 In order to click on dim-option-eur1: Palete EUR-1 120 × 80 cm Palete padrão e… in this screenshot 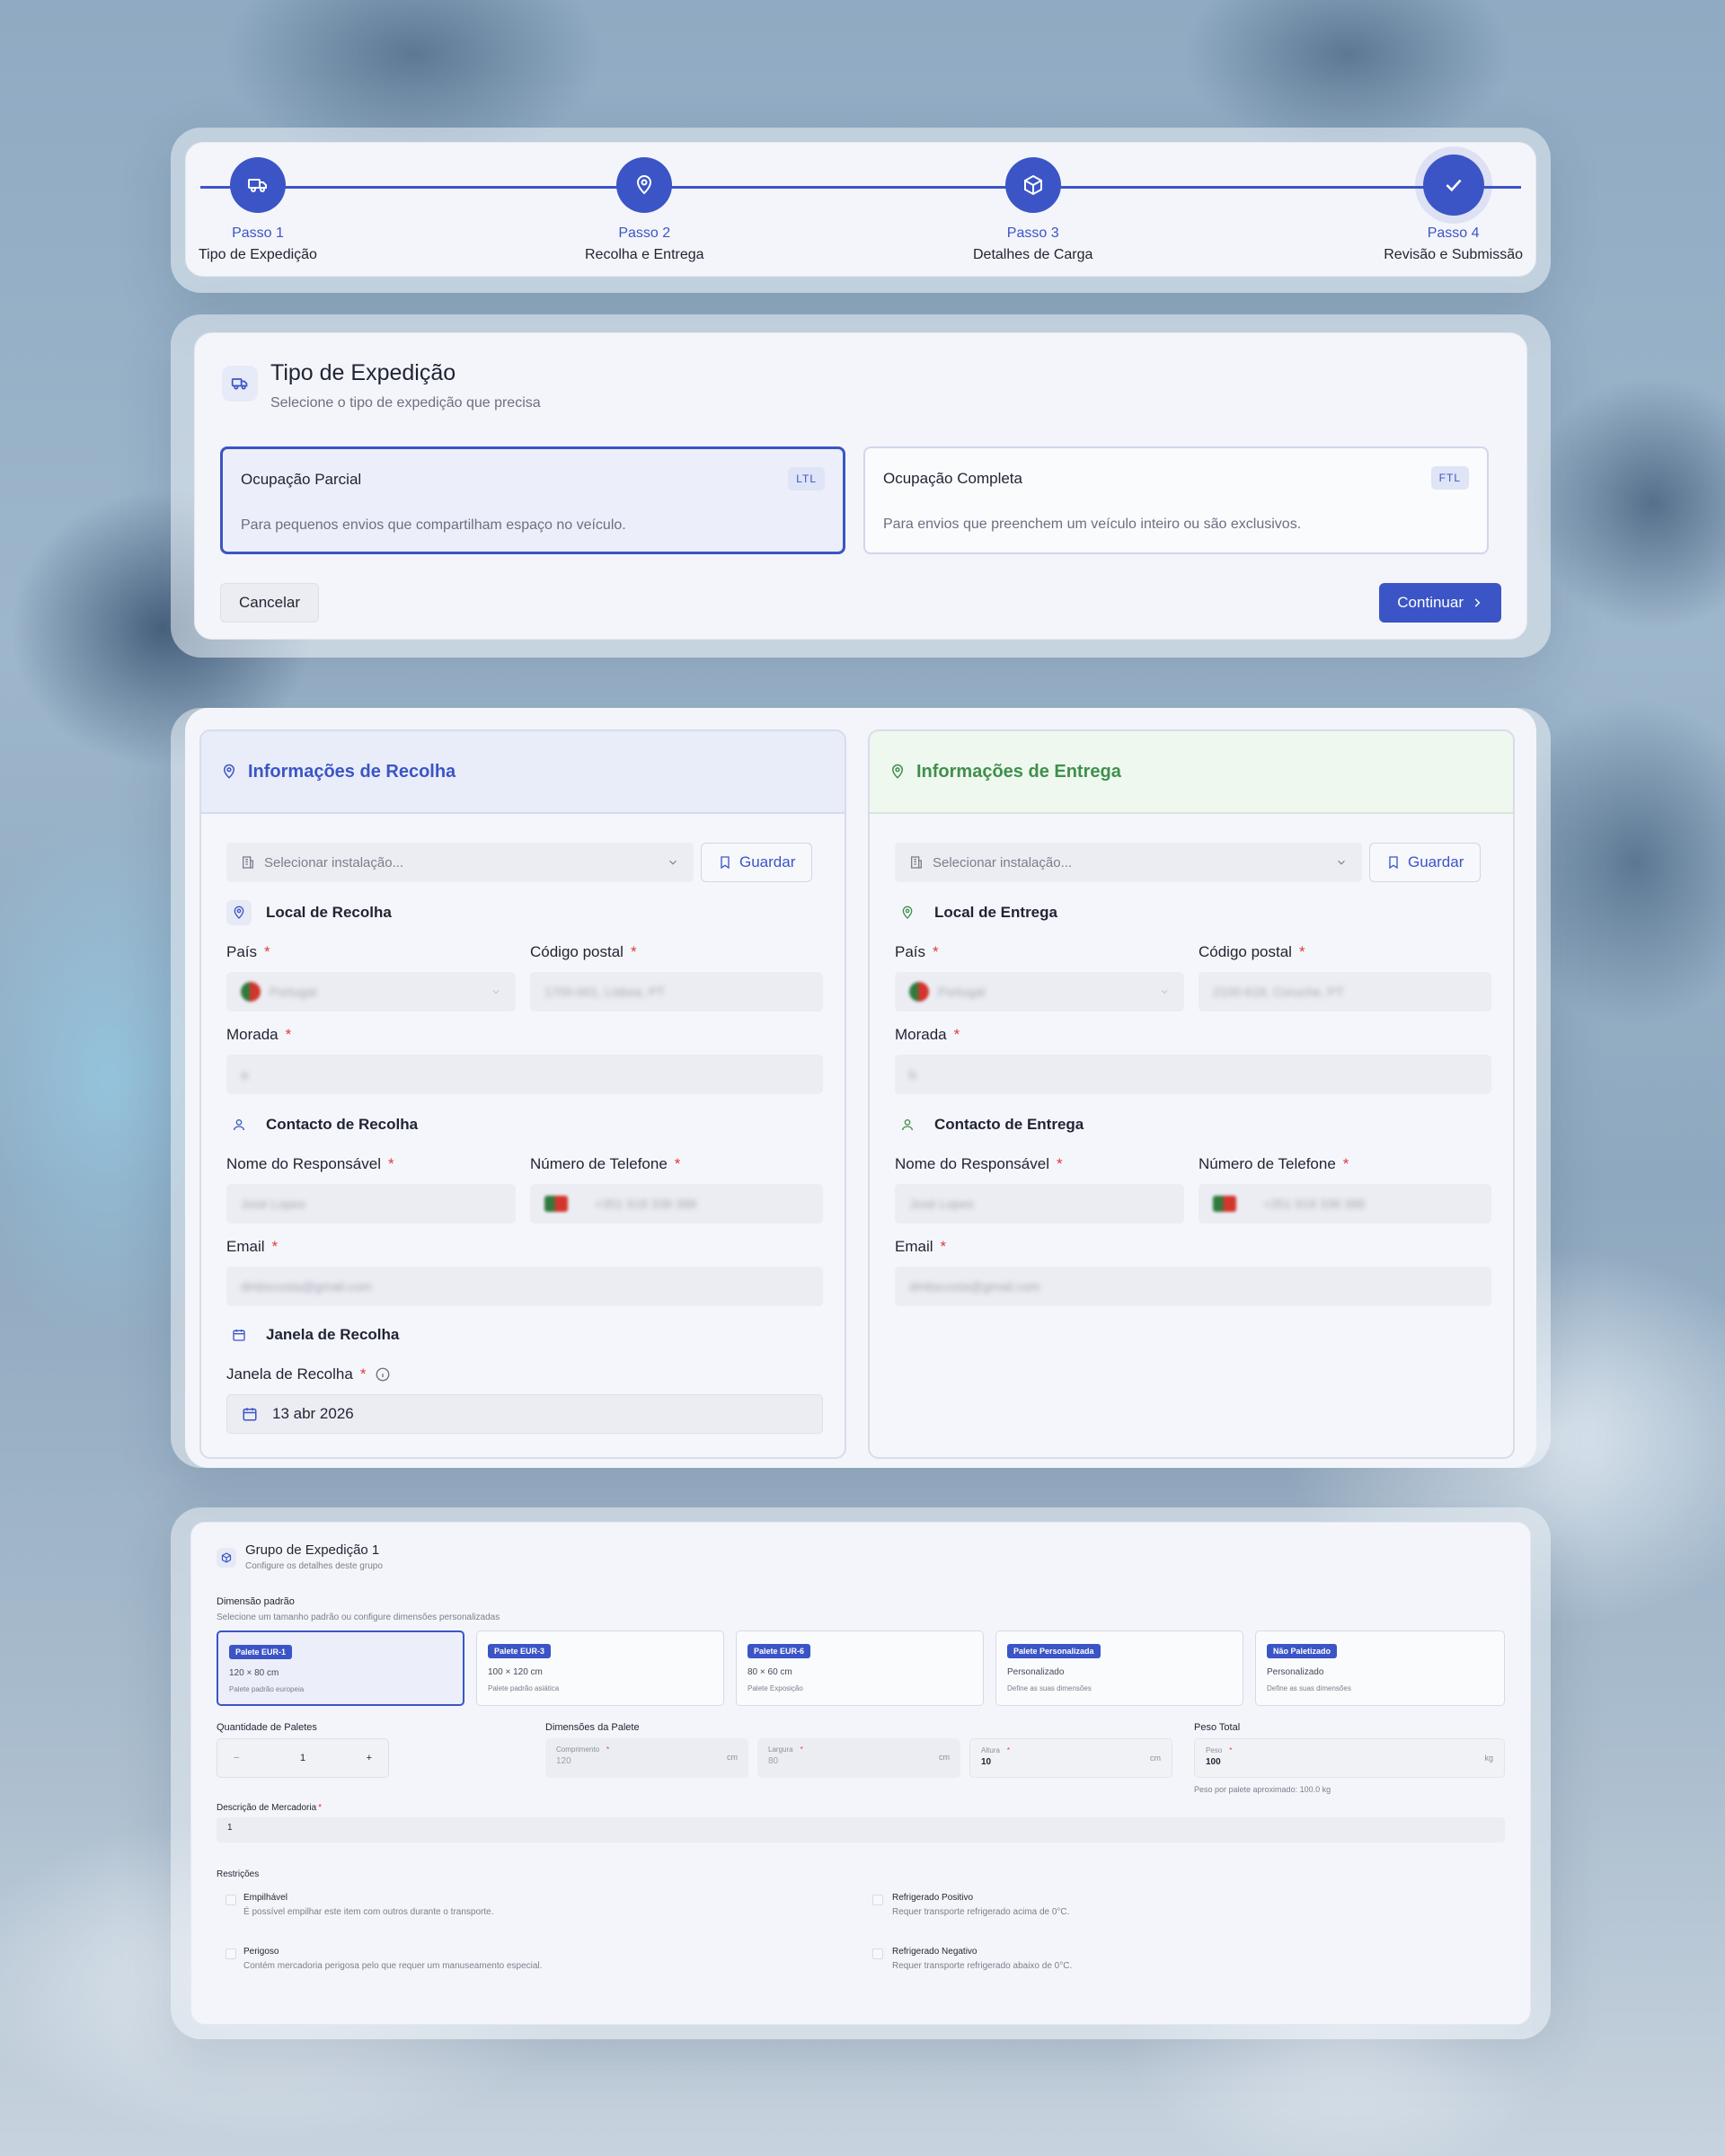, I will do `click(340, 1668)`.